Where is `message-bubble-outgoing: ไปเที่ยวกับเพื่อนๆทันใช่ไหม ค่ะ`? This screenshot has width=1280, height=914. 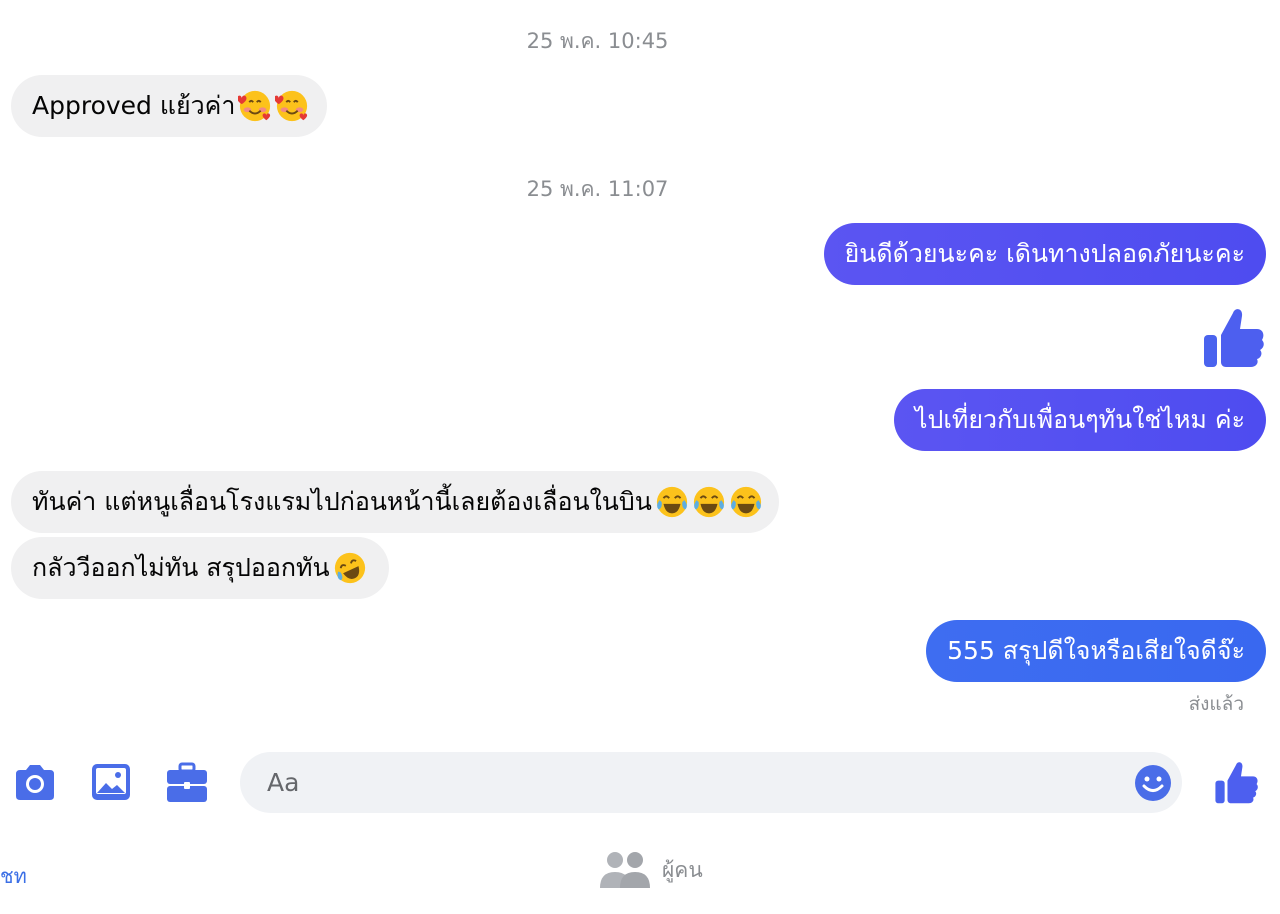
message-bubble-outgoing: ไปเที่ยวกับเพื่อนๆทันใช่ไหม ค่ะ is located at coordinates (1079, 420).